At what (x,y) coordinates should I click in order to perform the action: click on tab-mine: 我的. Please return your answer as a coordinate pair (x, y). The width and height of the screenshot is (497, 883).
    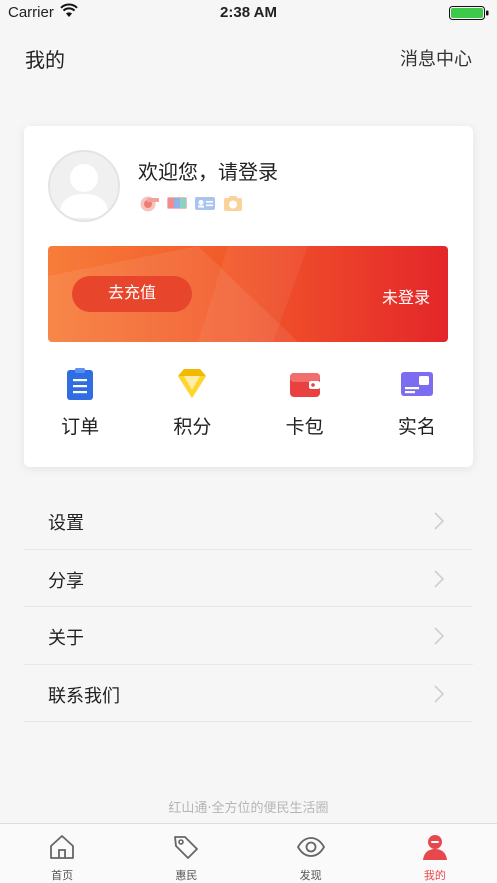
    Looking at the image, I should click on (435, 853).